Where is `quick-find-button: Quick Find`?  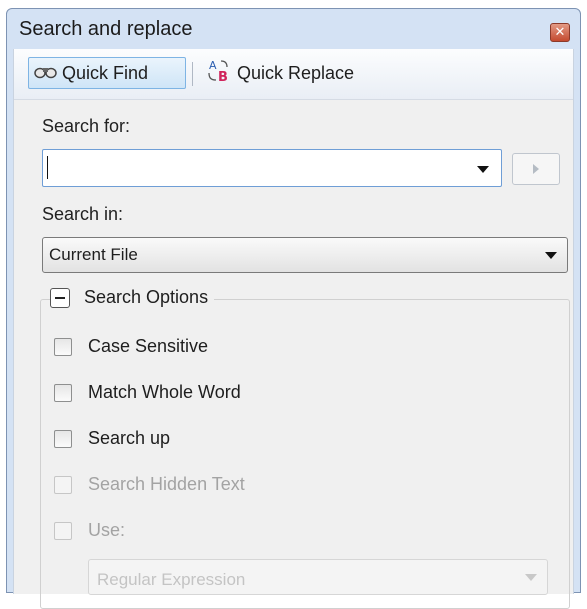 quick-find-button: Quick Find is located at coordinates (107, 73).